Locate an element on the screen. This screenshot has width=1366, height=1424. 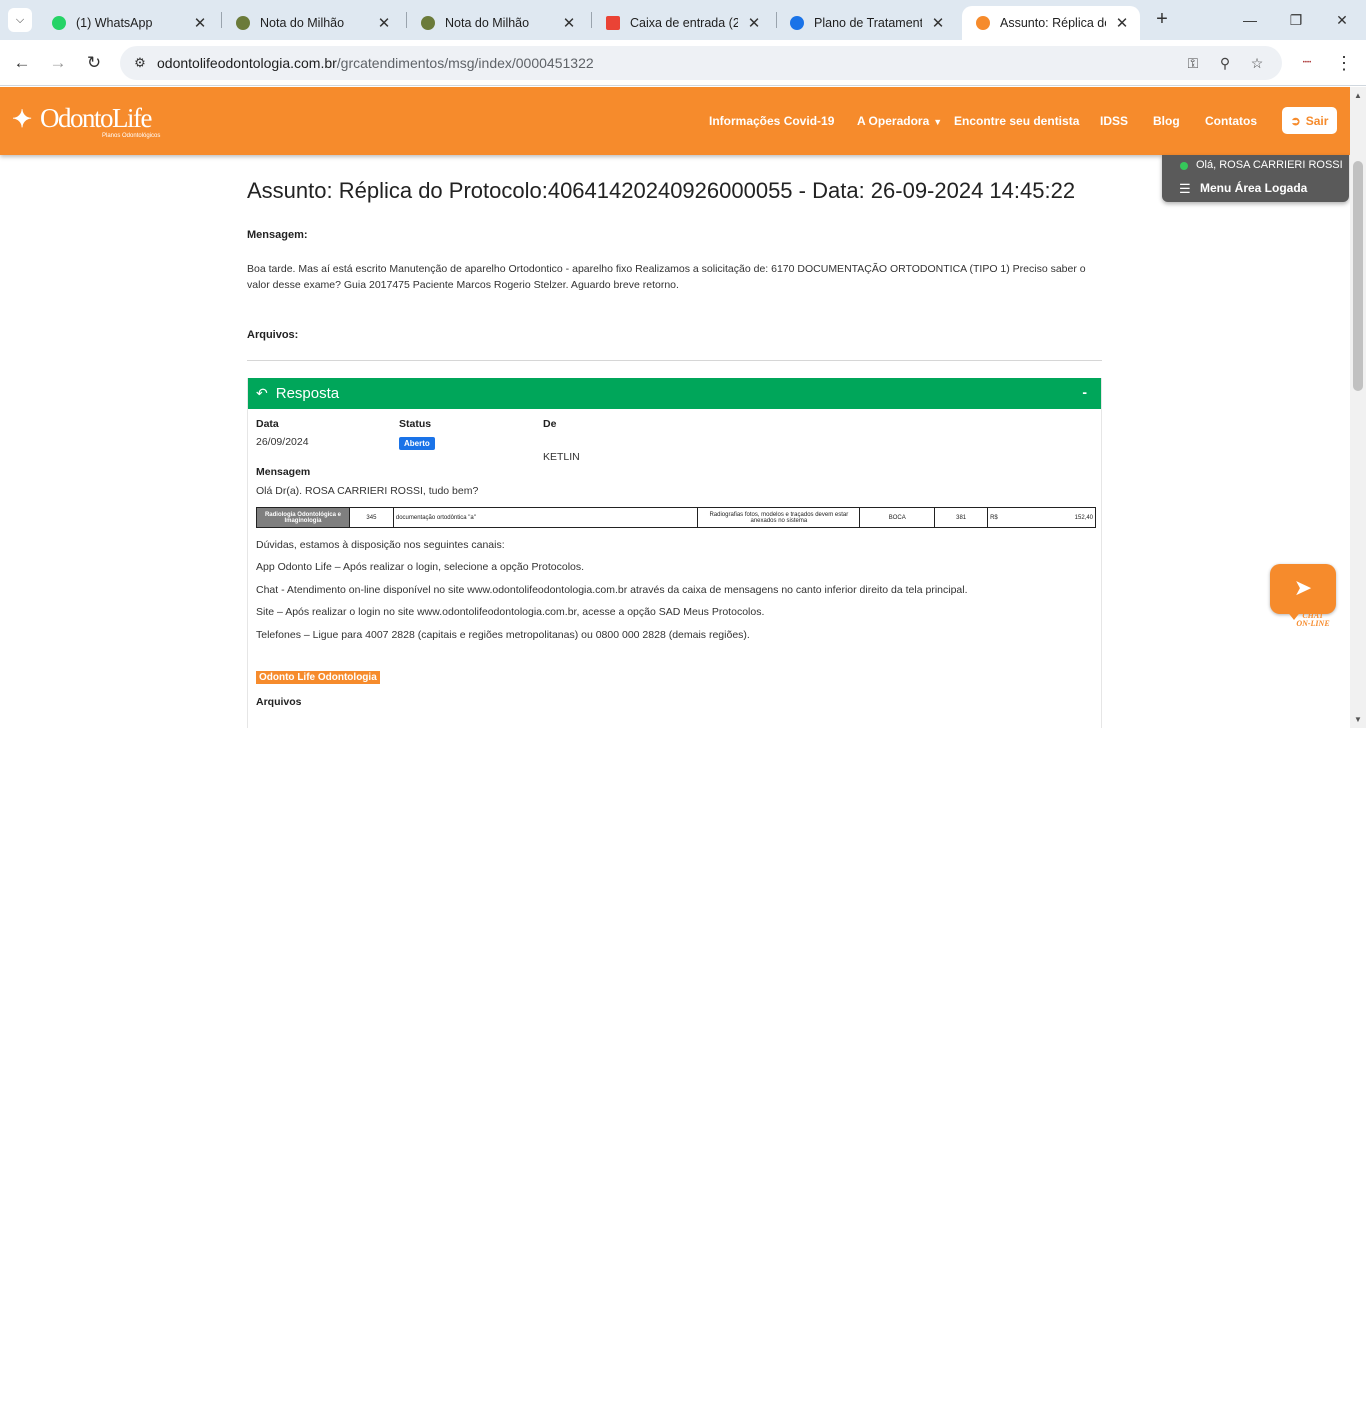
files-label: Arquivos: is located at coordinates (273, 335).